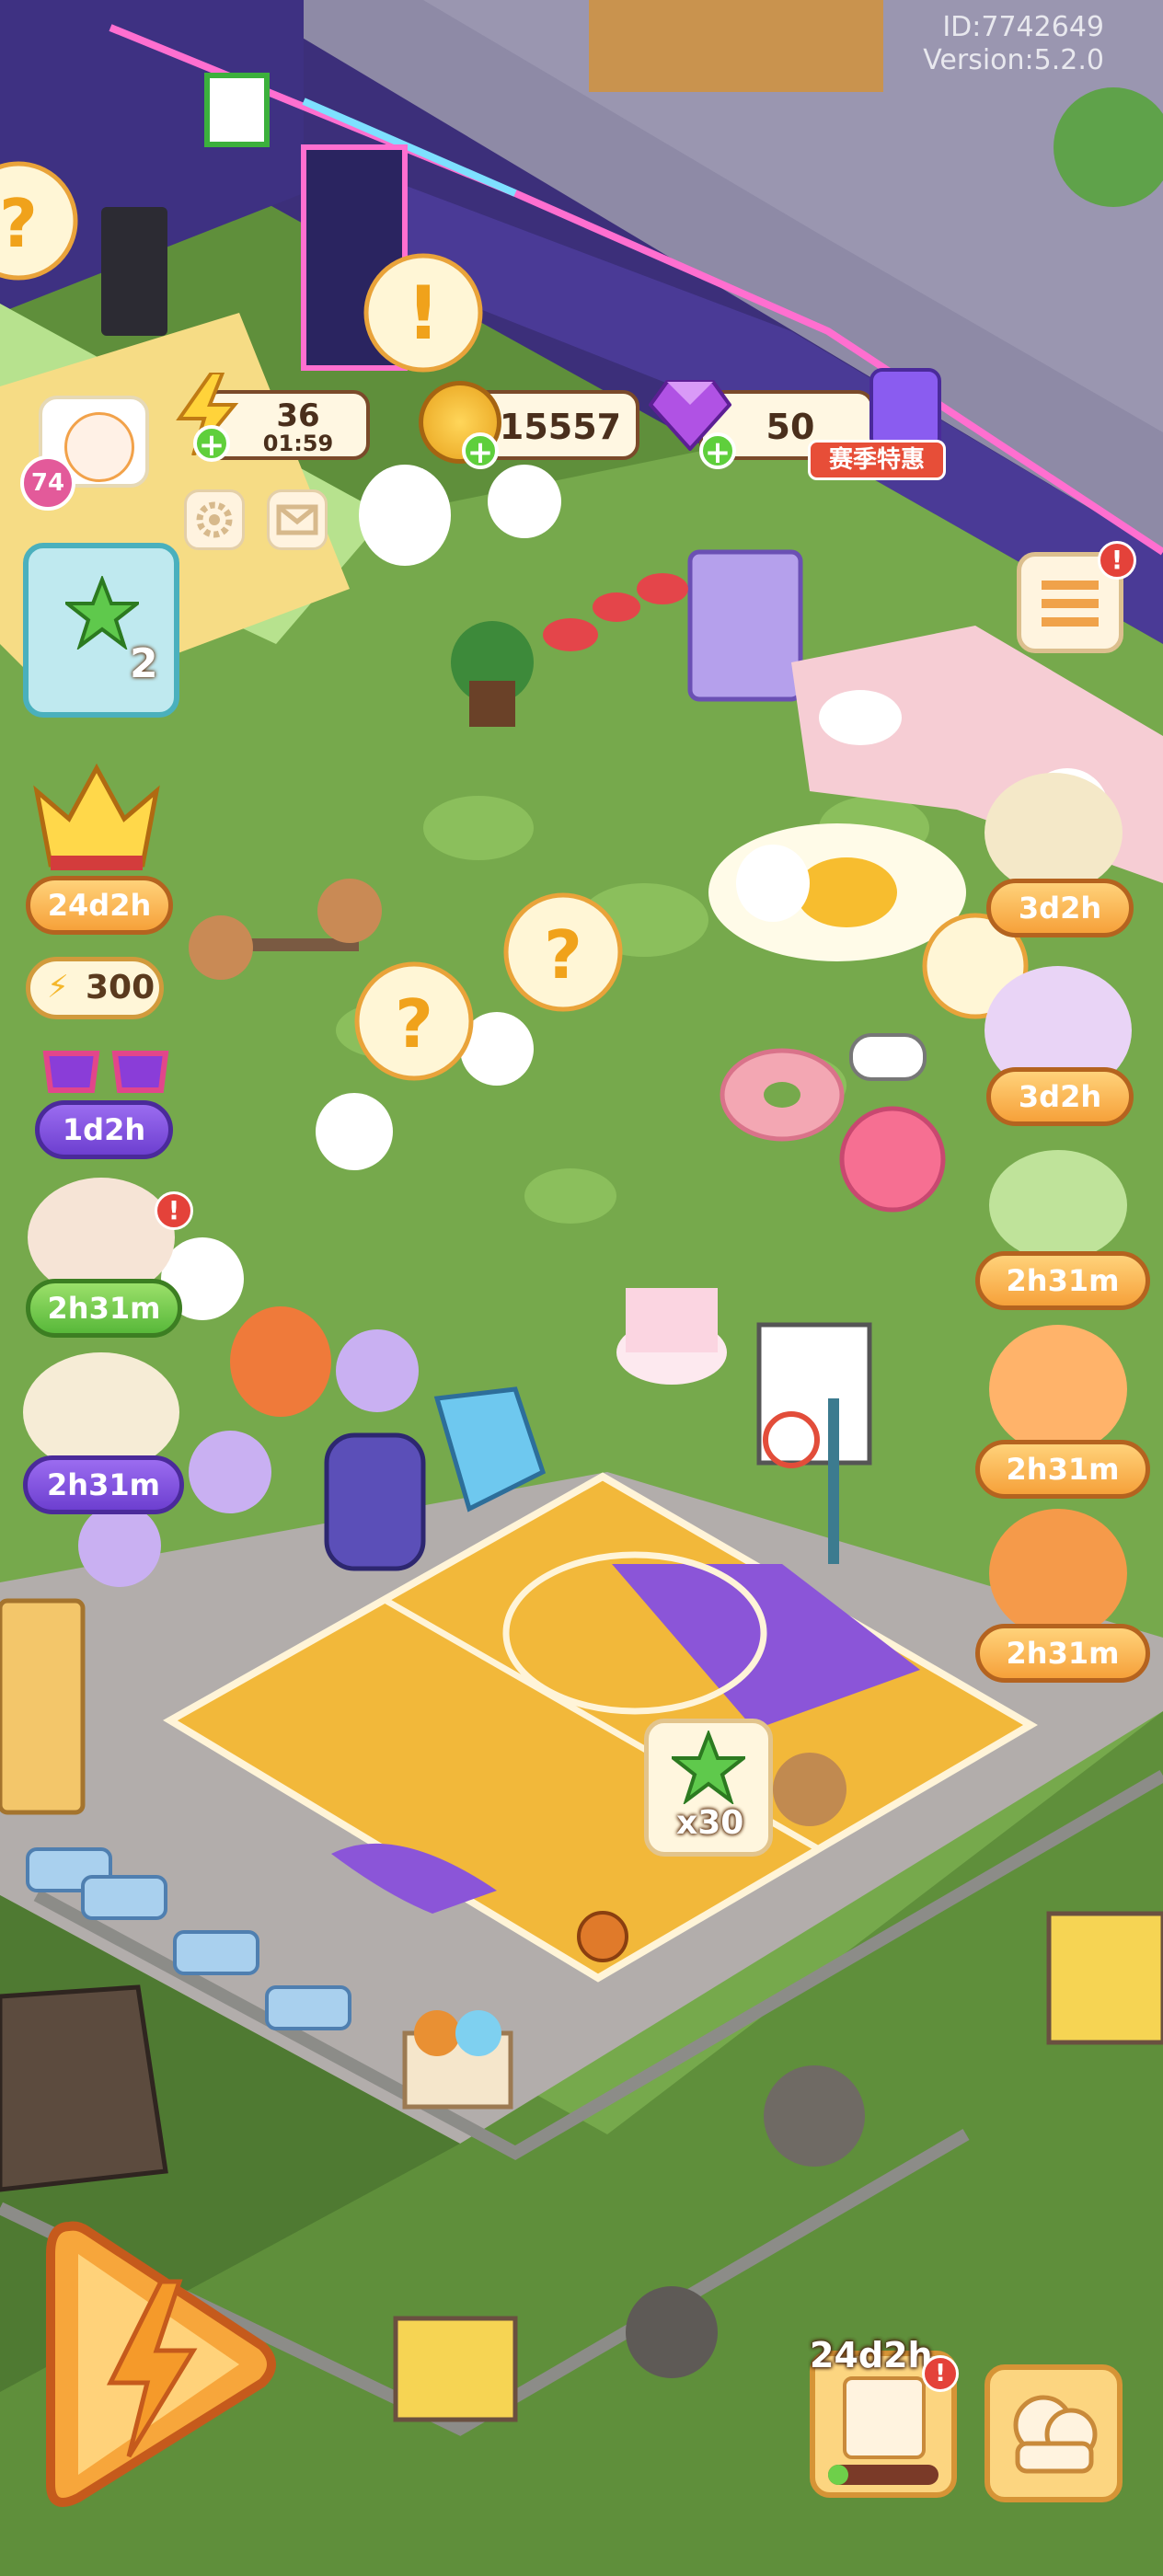 The height and width of the screenshot is (2576, 1163). I want to click on envelope-icon, so click(297, 519).